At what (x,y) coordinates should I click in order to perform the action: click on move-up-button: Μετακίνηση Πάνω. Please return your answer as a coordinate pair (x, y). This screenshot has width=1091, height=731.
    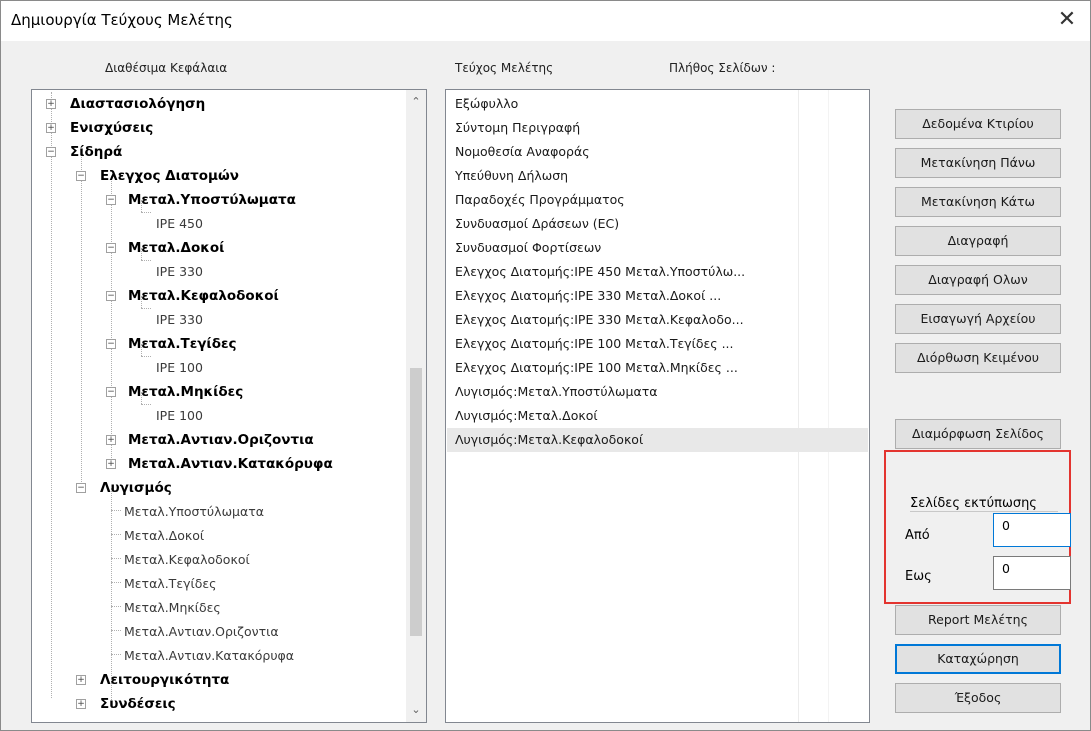
    Looking at the image, I should click on (978, 163).